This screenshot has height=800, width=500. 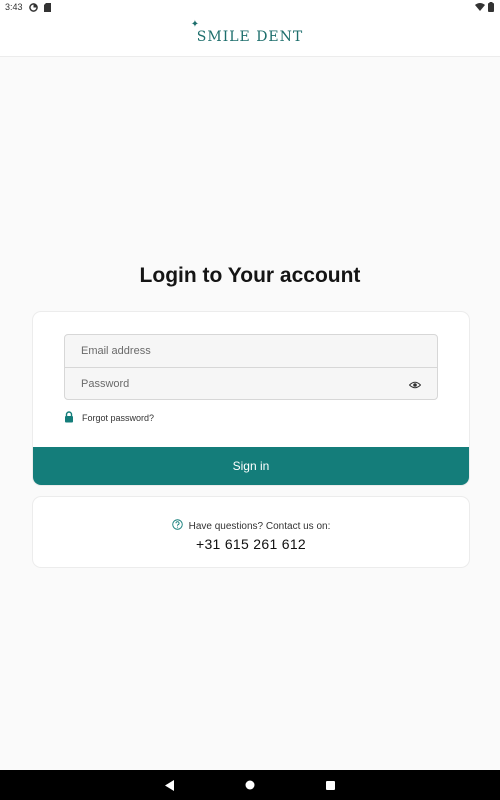 I want to click on status-time: 3:43, so click(x=14, y=7).